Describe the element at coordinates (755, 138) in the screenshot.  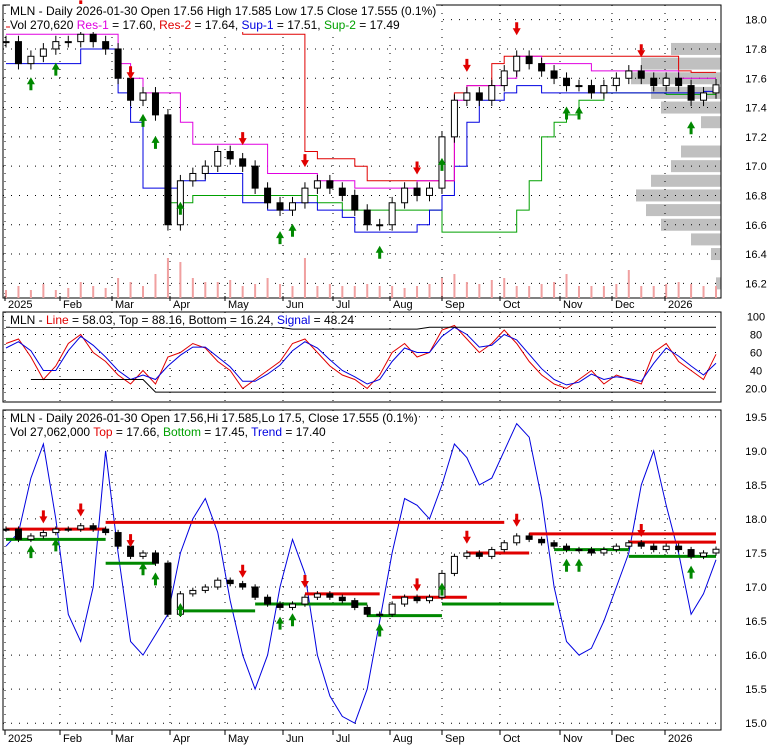
I see `price-panel-y-tick: 17.2` at that location.